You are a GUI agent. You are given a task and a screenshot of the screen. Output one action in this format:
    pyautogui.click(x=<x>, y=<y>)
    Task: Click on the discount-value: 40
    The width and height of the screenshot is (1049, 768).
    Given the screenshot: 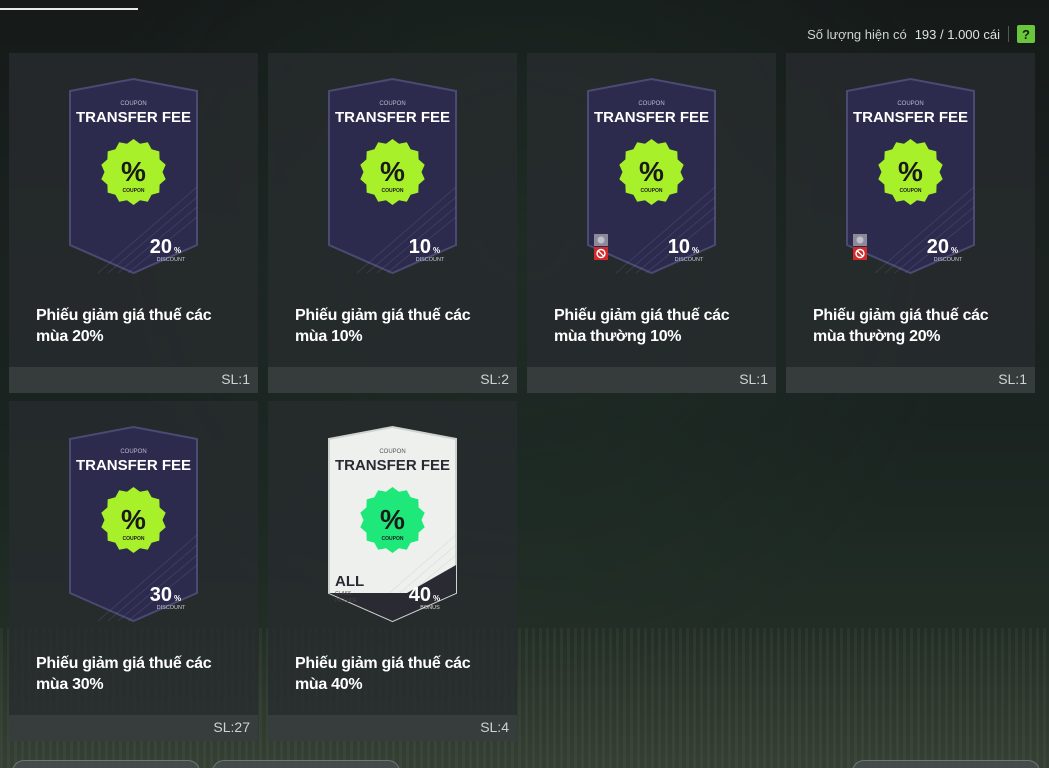 What is the action you would take?
    pyautogui.click(x=420, y=595)
    